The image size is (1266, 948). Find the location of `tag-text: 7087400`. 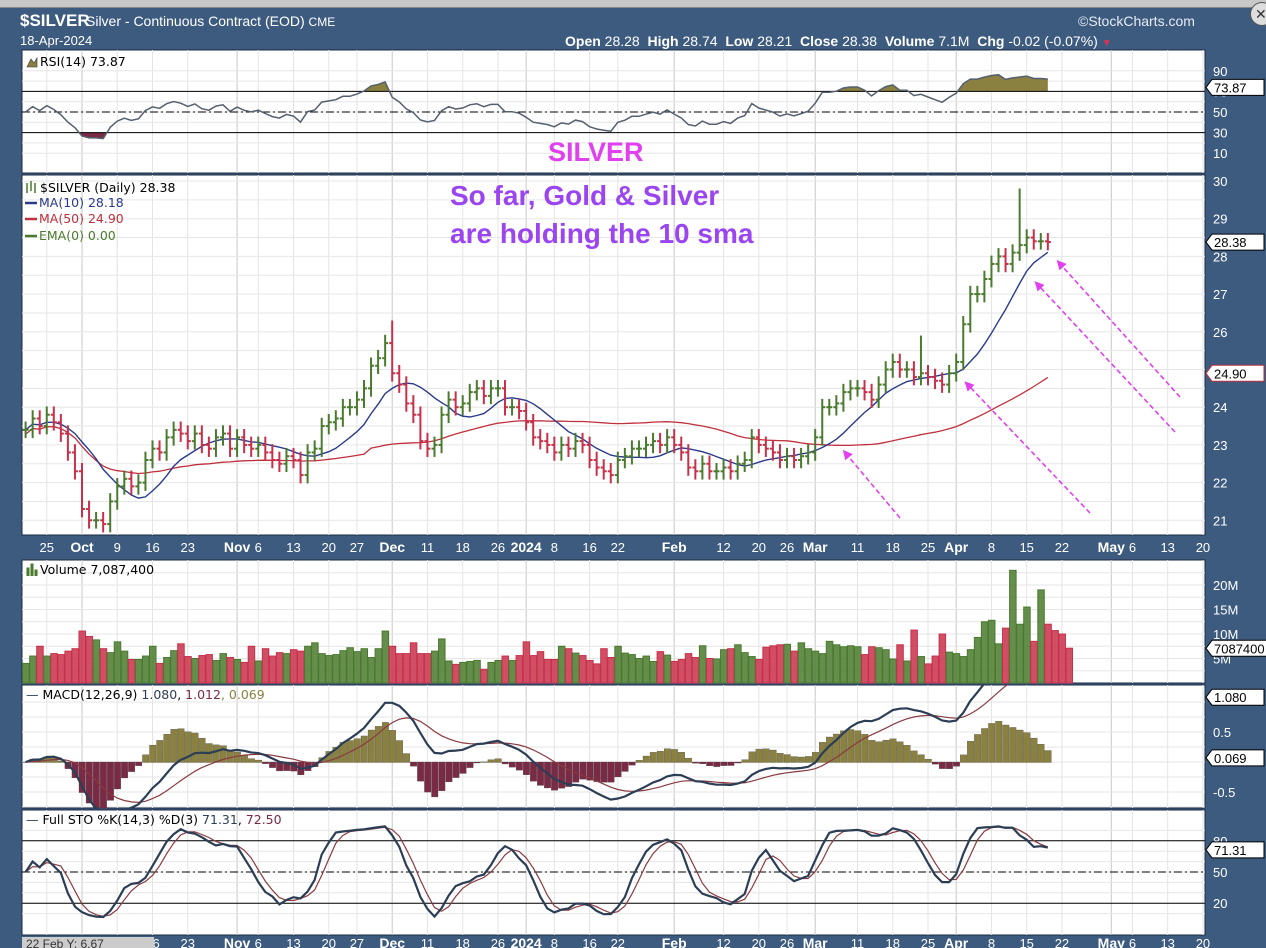

tag-text: 7087400 is located at coordinates (1239, 648).